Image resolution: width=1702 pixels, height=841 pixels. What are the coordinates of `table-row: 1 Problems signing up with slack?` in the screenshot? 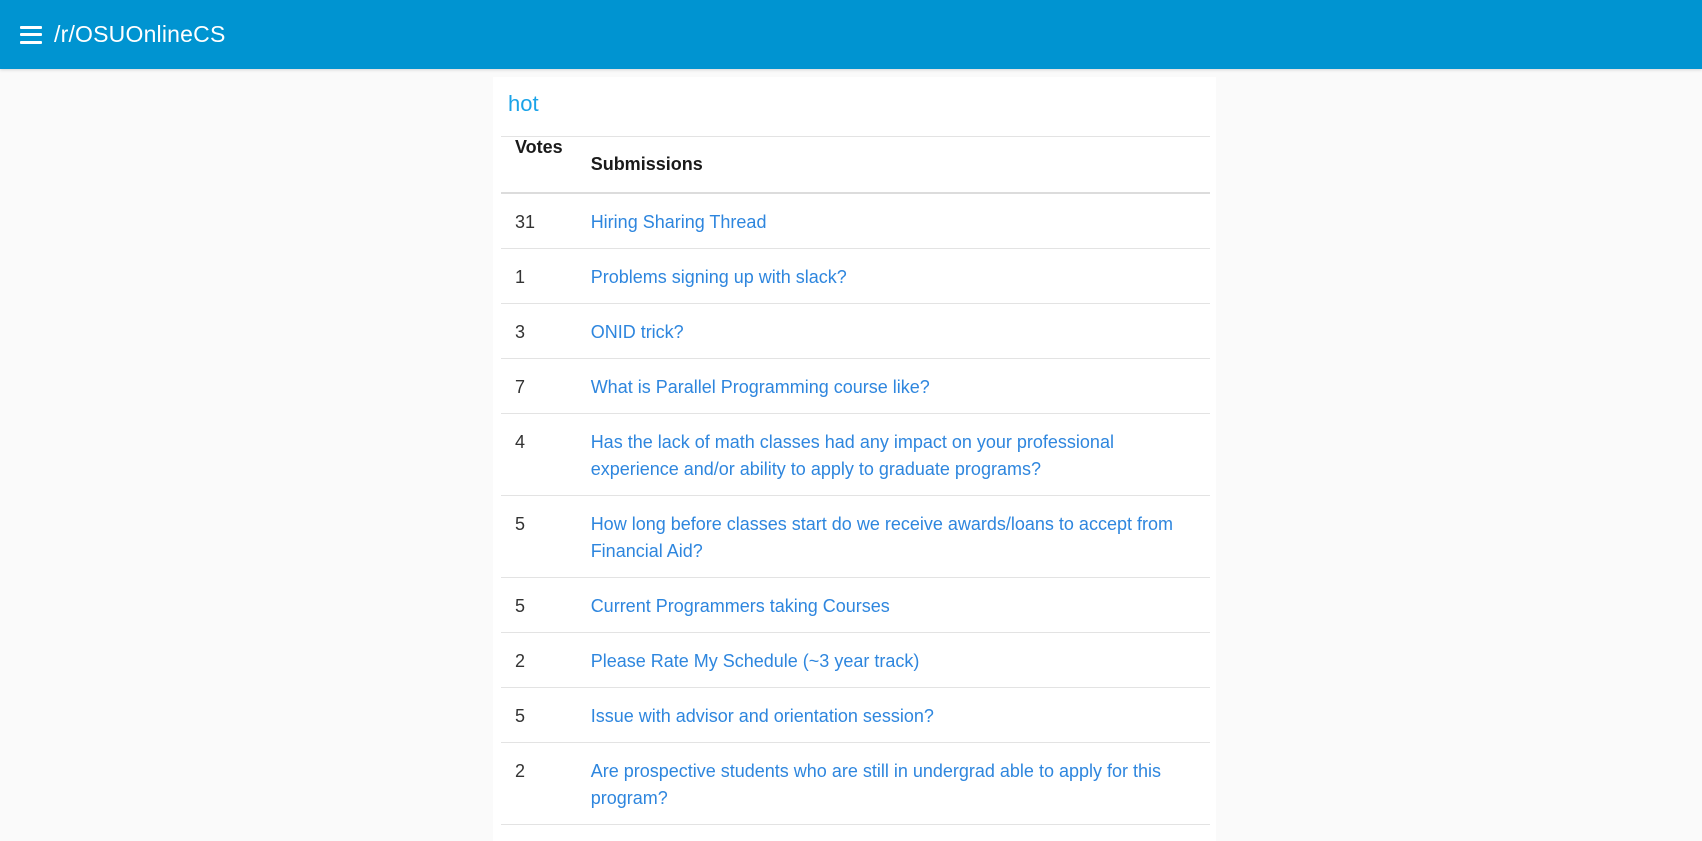 It's located at (855, 276).